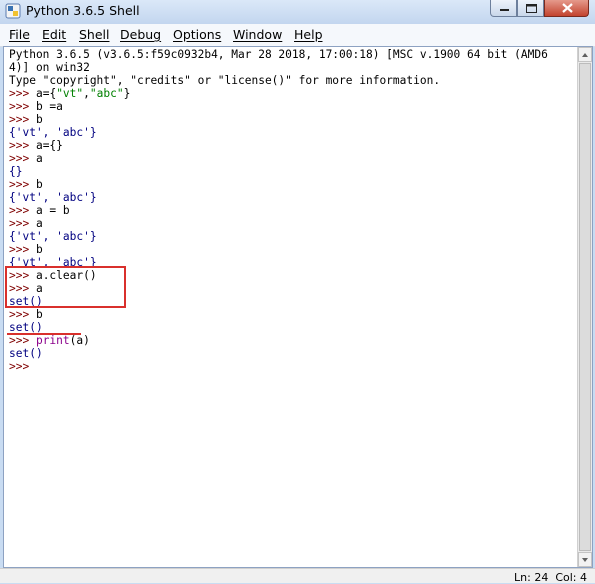  Describe the element at coordinates (52, 340) in the screenshot. I see `code-token: print` at that location.